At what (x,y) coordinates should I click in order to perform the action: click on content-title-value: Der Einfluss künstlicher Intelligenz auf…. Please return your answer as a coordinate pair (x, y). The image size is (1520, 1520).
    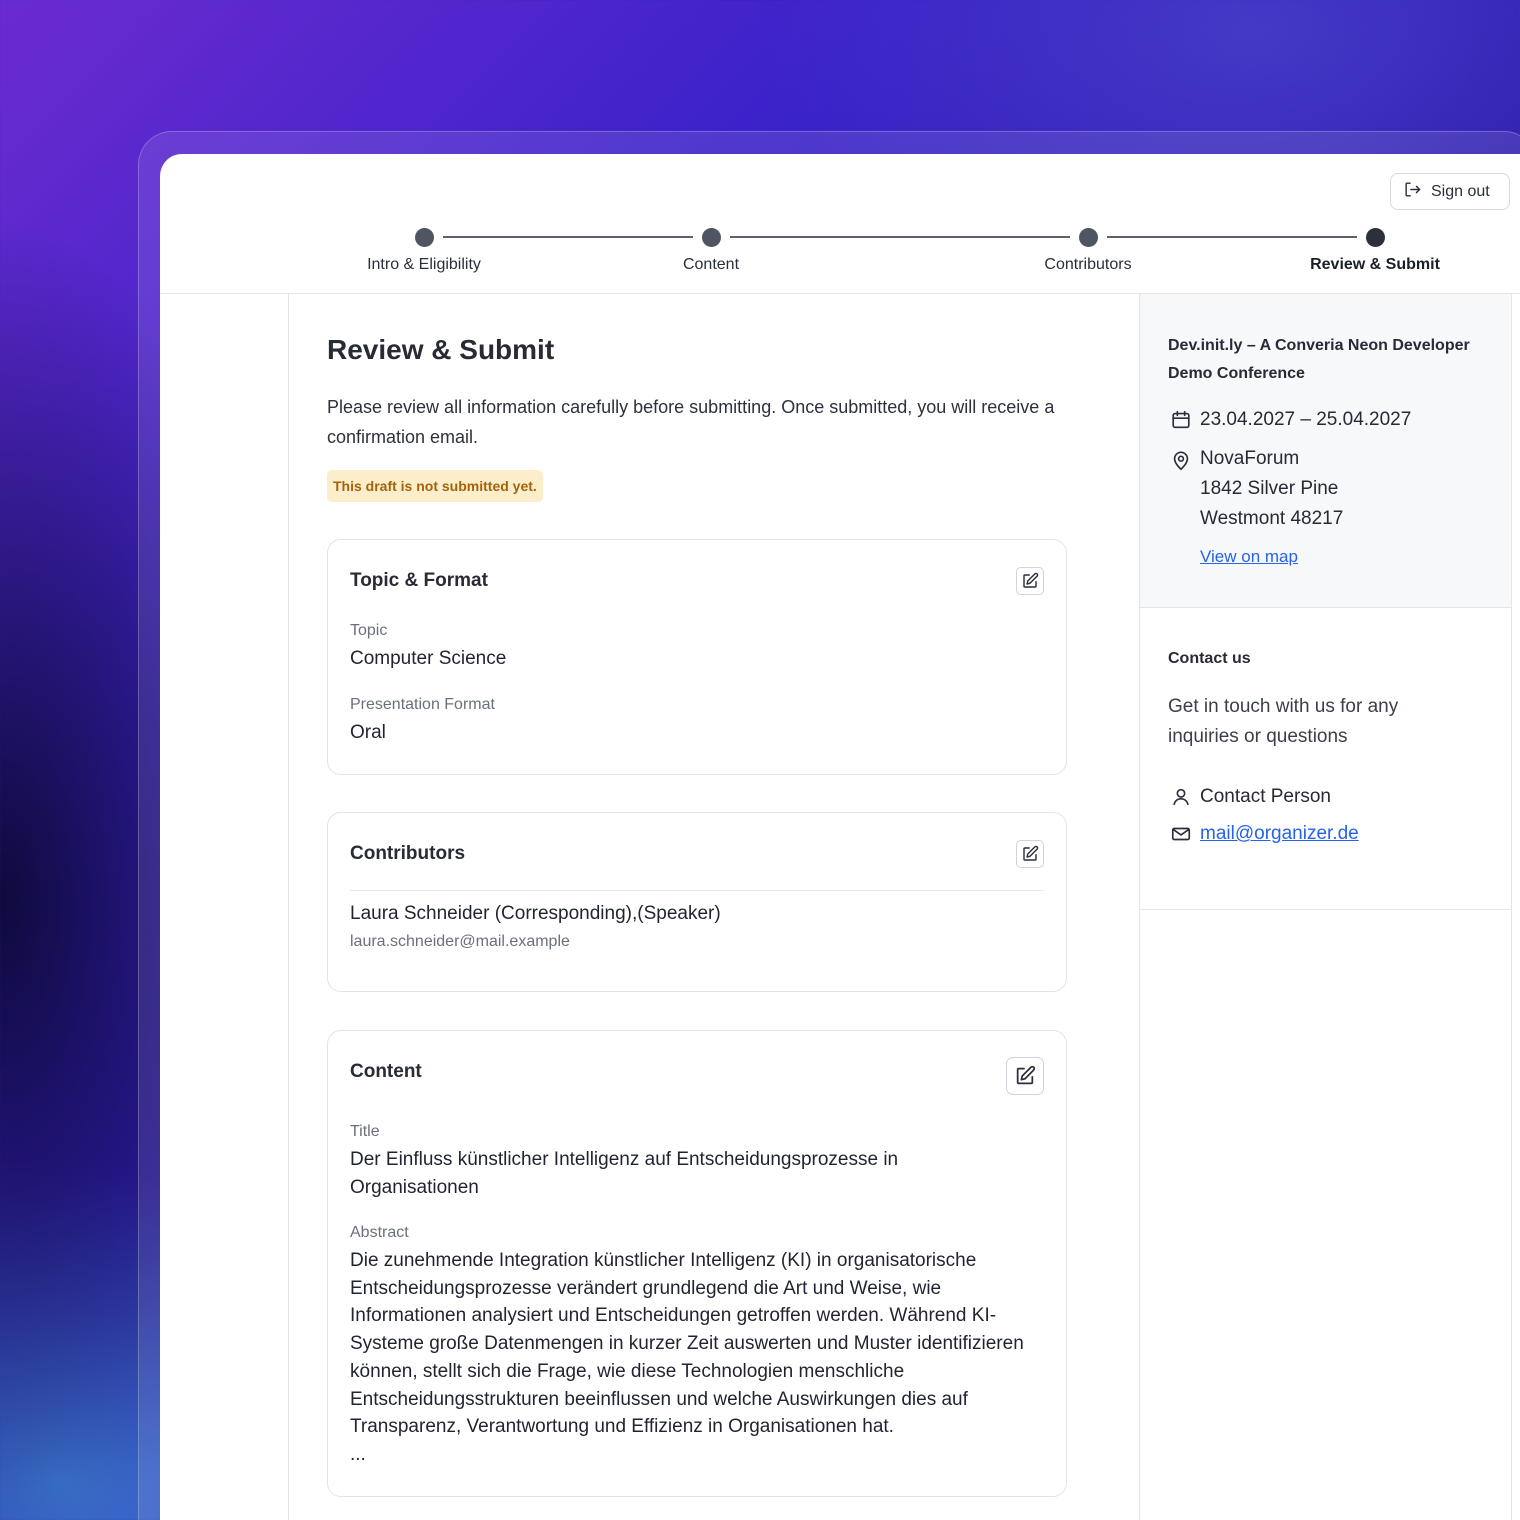
    Looking at the image, I should click on (624, 1173).